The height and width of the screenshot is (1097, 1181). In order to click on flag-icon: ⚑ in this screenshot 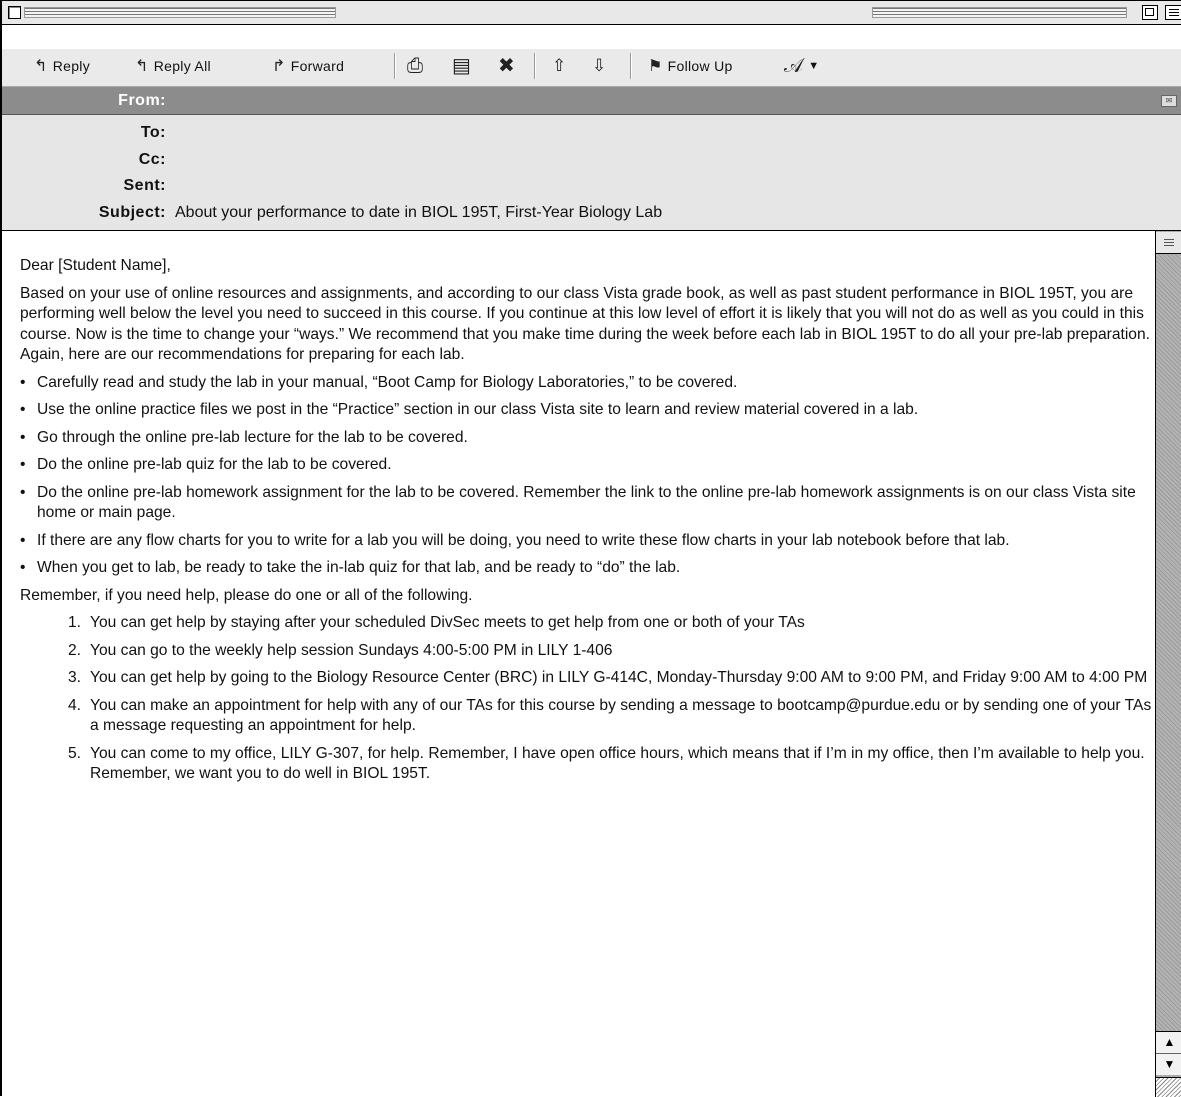, I will do `click(655, 66)`.